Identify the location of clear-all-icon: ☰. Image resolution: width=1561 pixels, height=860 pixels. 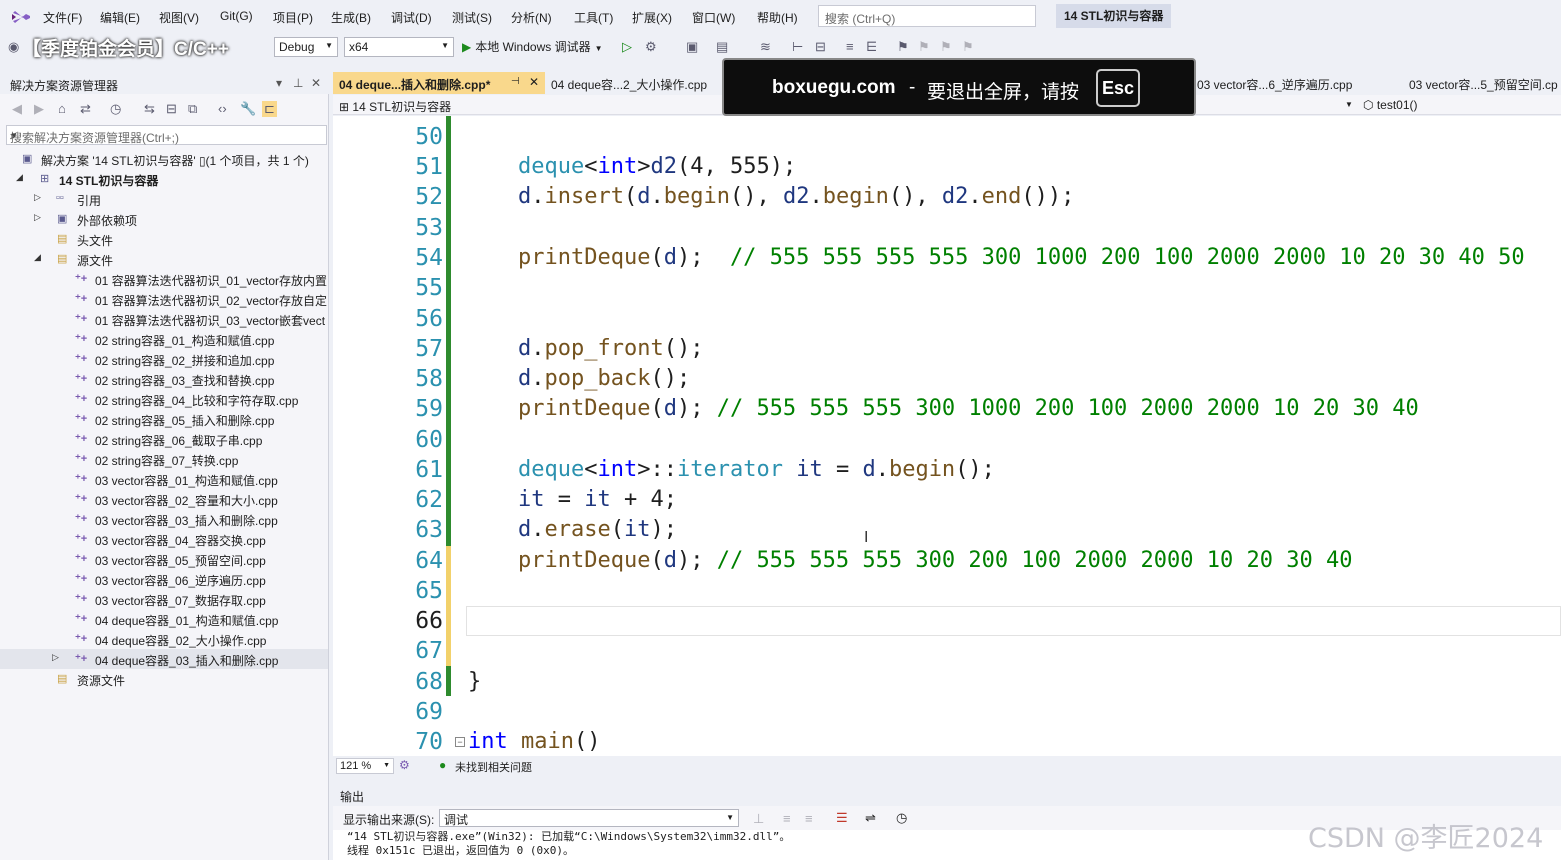
(842, 818).